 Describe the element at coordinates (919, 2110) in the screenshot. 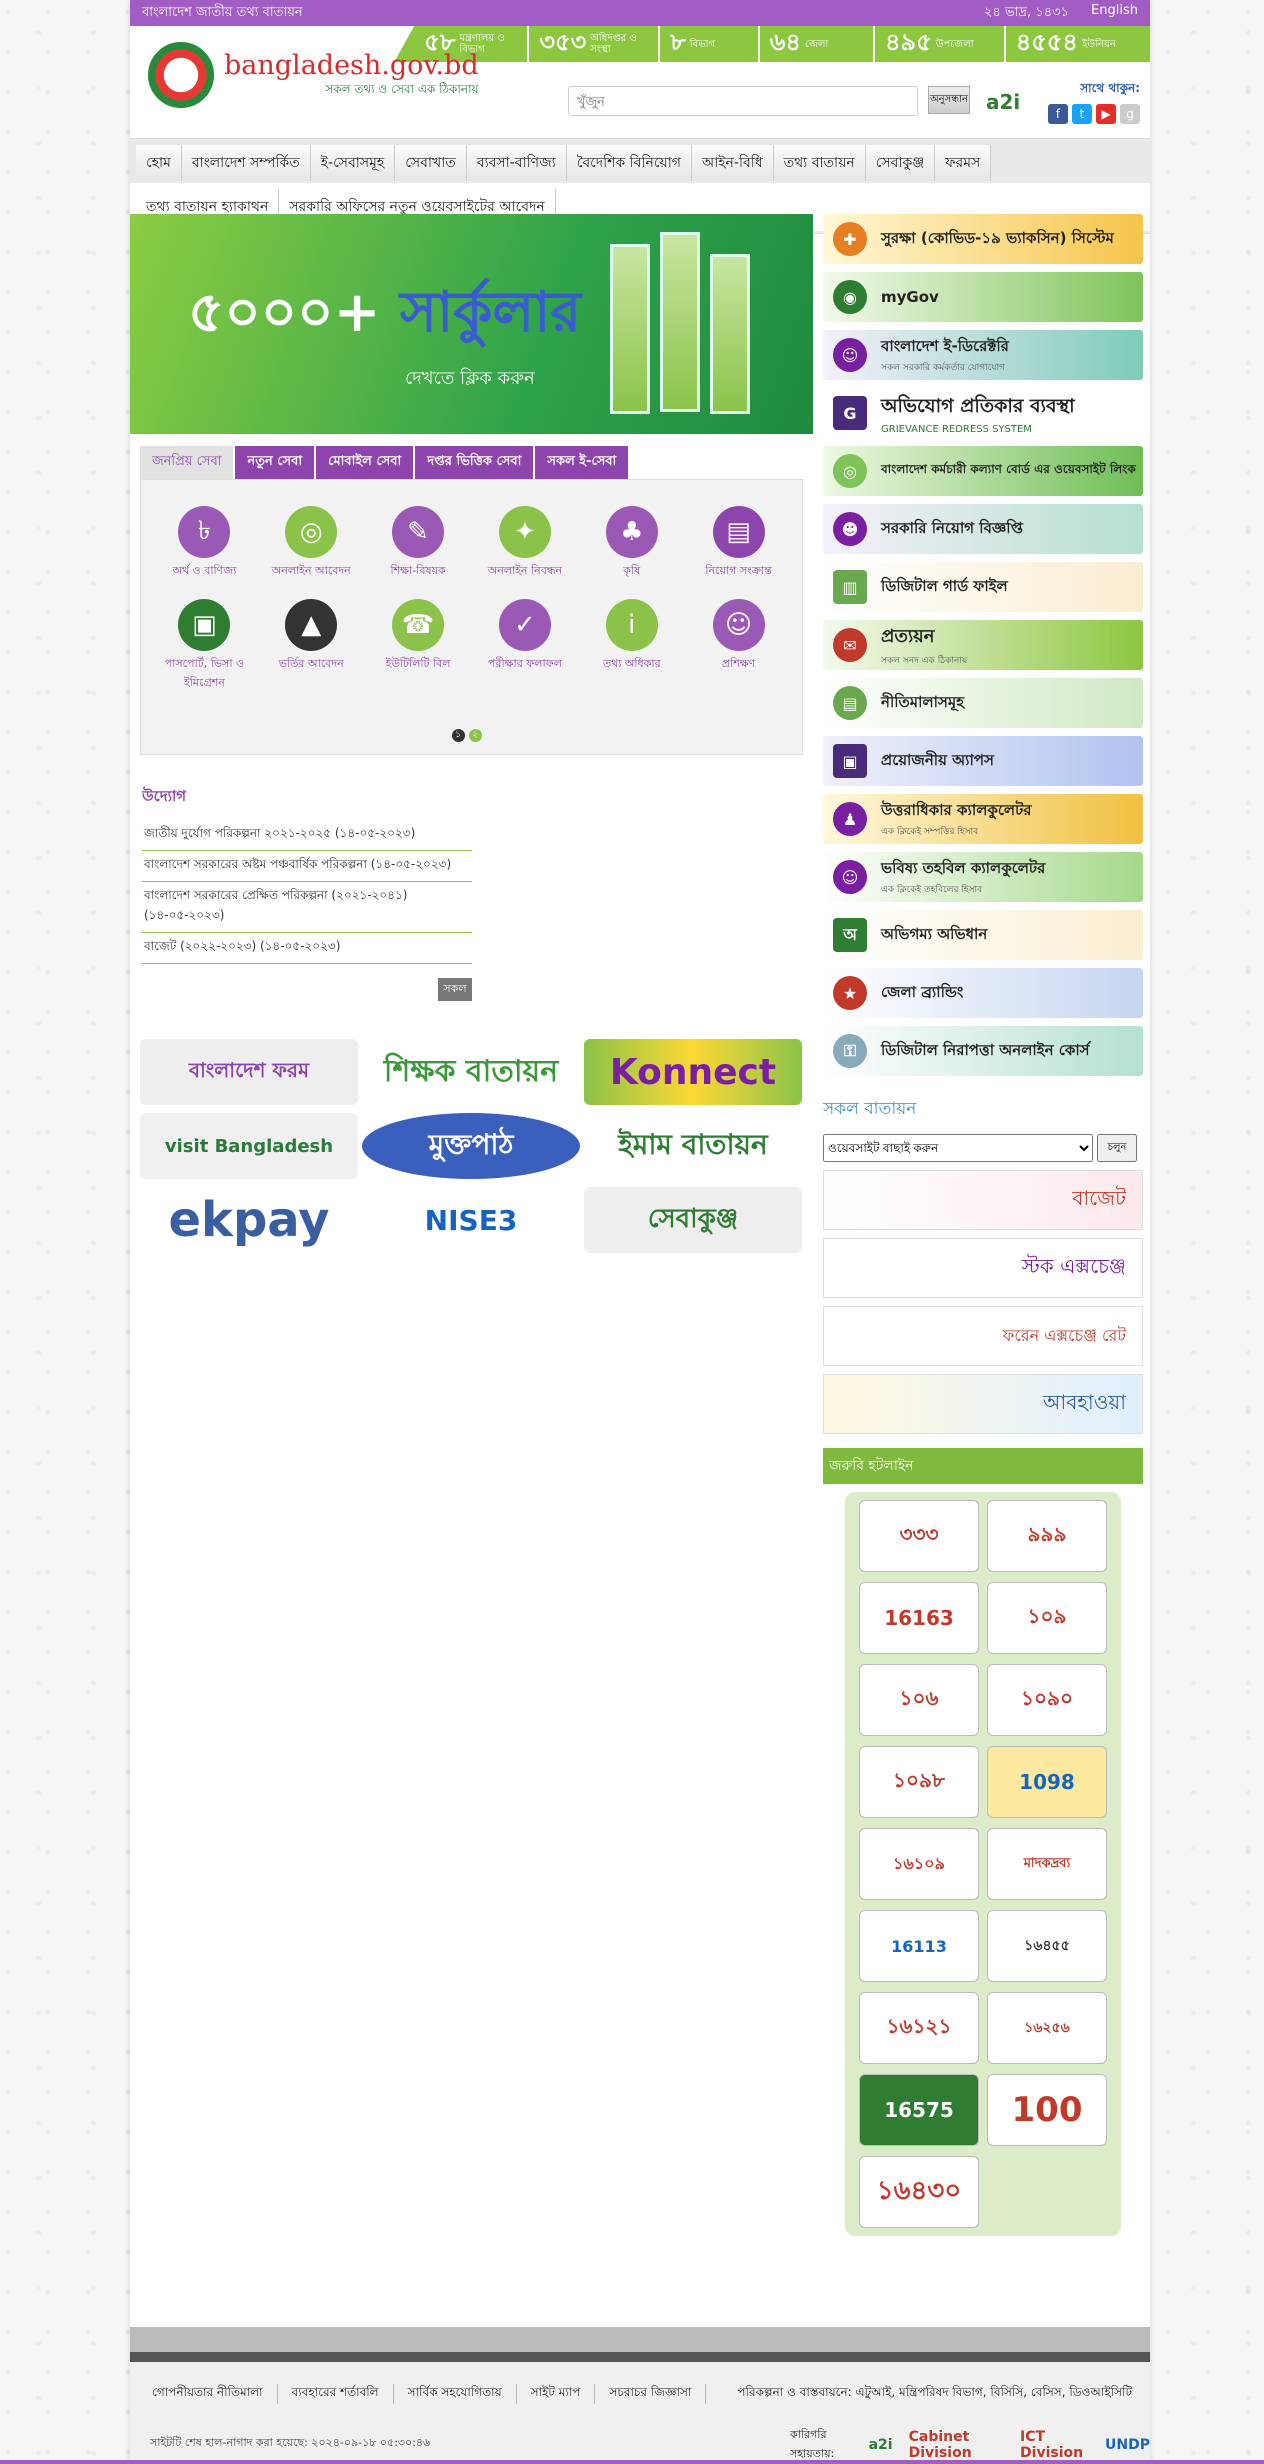

I see `hotline-16575: 16575` at that location.